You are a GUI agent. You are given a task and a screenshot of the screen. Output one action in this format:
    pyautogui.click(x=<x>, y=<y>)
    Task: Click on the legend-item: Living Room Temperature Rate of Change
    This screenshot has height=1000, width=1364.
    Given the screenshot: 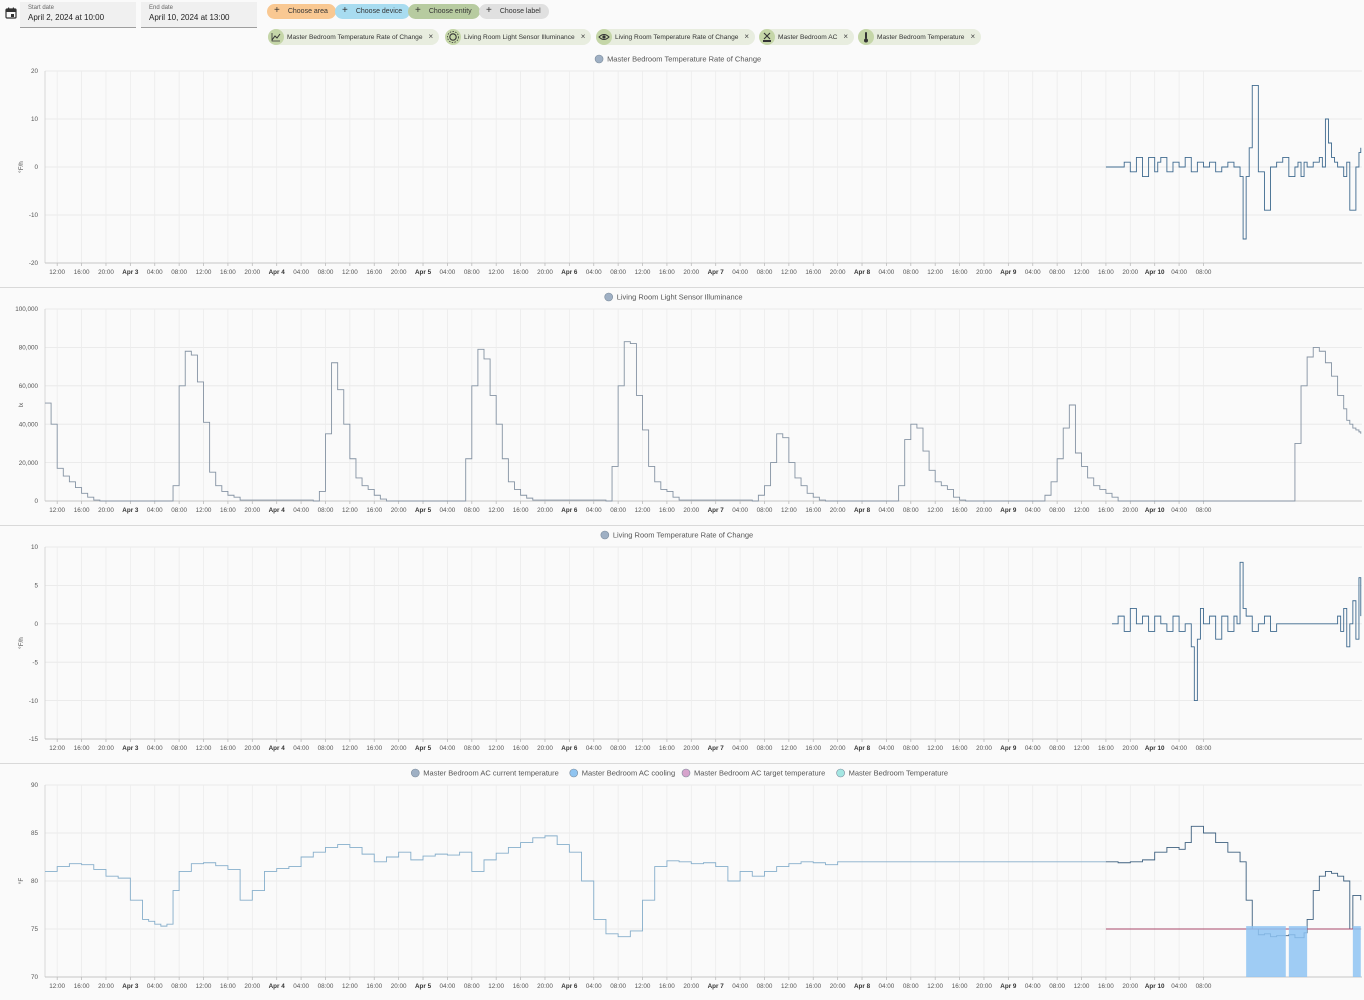 What is the action you would take?
    pyautogui.click(x=676, y=535)
    